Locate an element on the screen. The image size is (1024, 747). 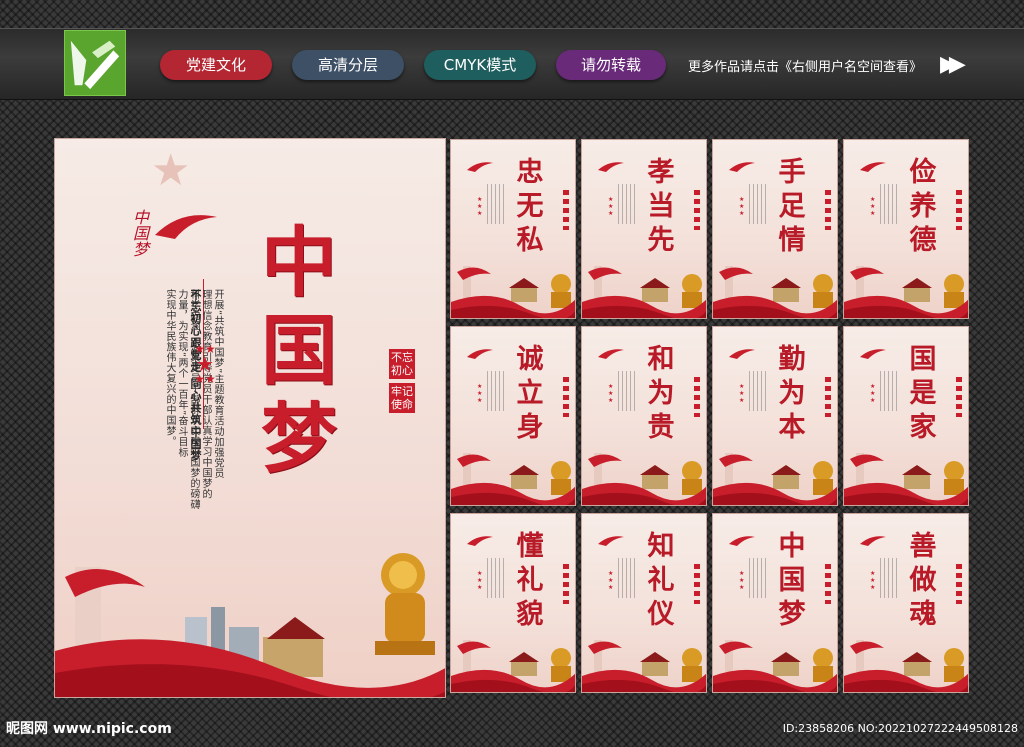
star-decoration-icon: ★ is located at coordinates (171, 170).